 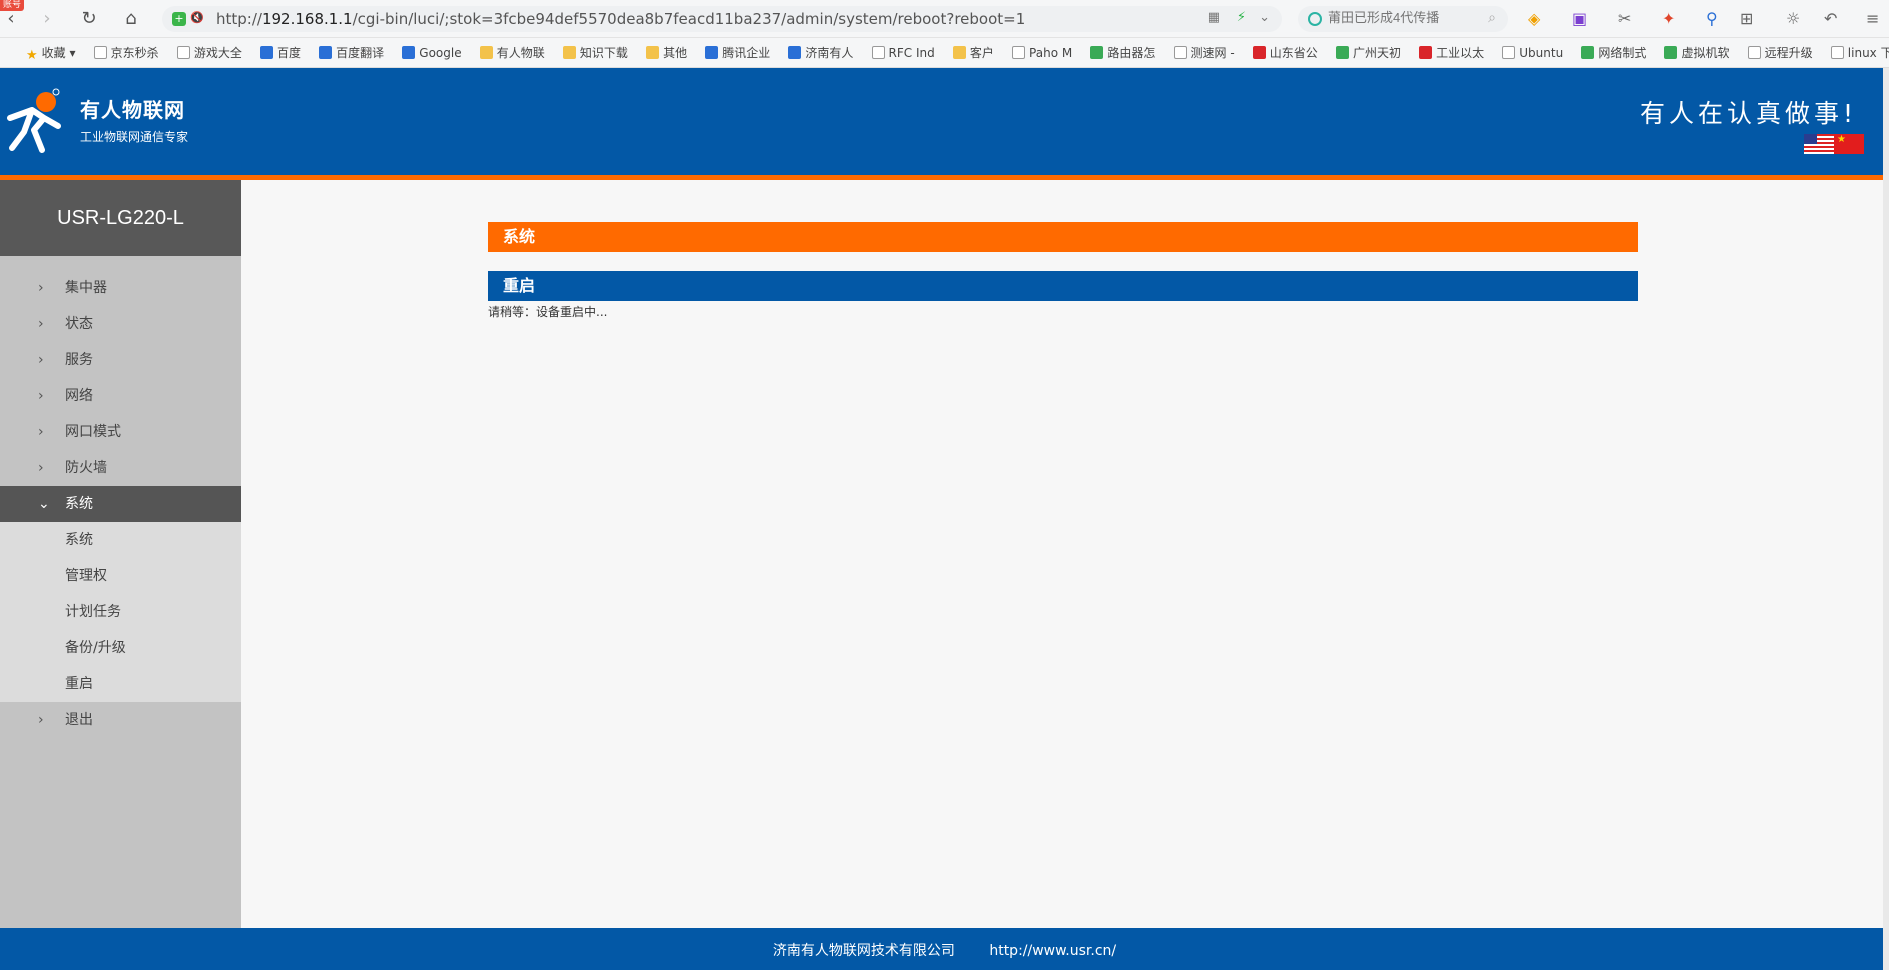 I want to click on qr-code-icon: ▦, so click(x=1214, y=17).